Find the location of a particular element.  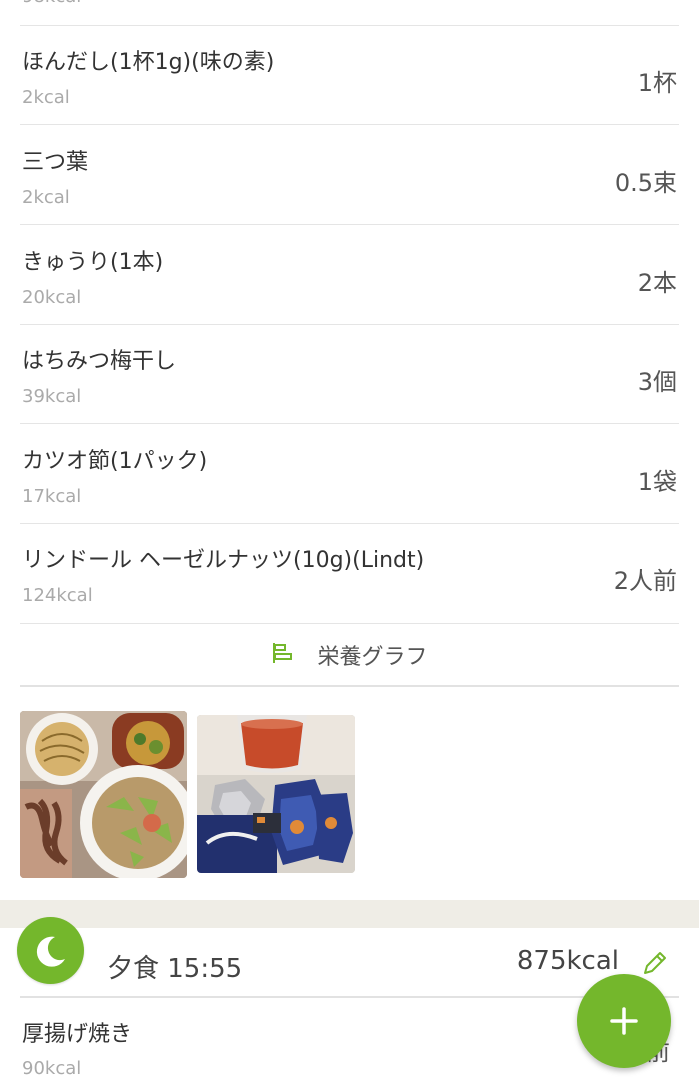

food-quantity: 3個 is located at coordinates (657, 382).